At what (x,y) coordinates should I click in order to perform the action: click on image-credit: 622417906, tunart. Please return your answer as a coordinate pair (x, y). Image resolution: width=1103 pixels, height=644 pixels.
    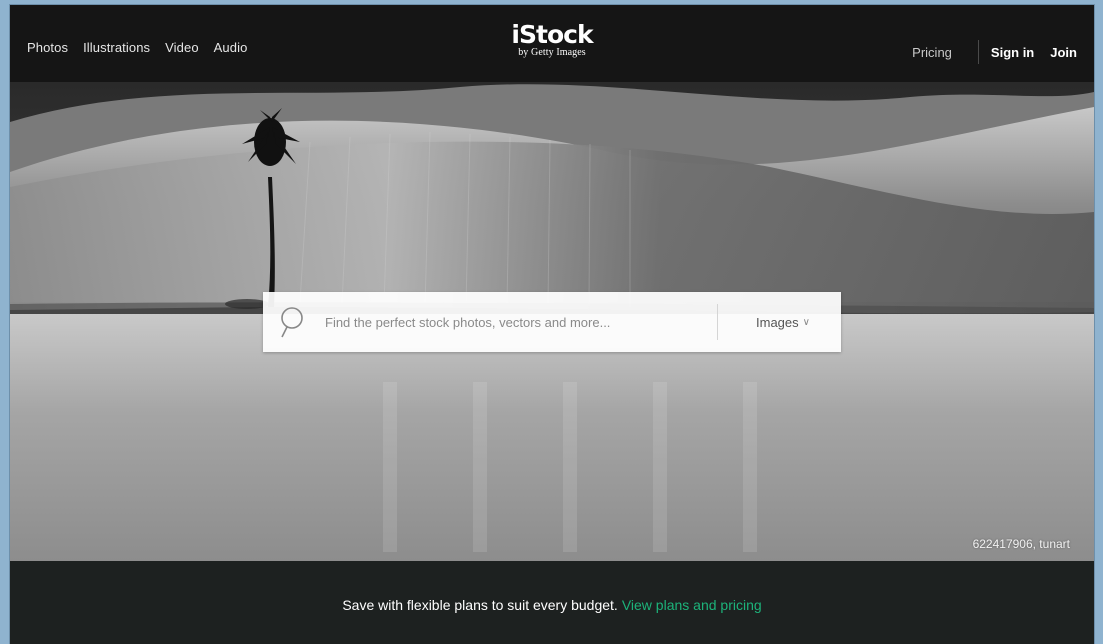
    Looking at the image, I should click on (1021, 544).